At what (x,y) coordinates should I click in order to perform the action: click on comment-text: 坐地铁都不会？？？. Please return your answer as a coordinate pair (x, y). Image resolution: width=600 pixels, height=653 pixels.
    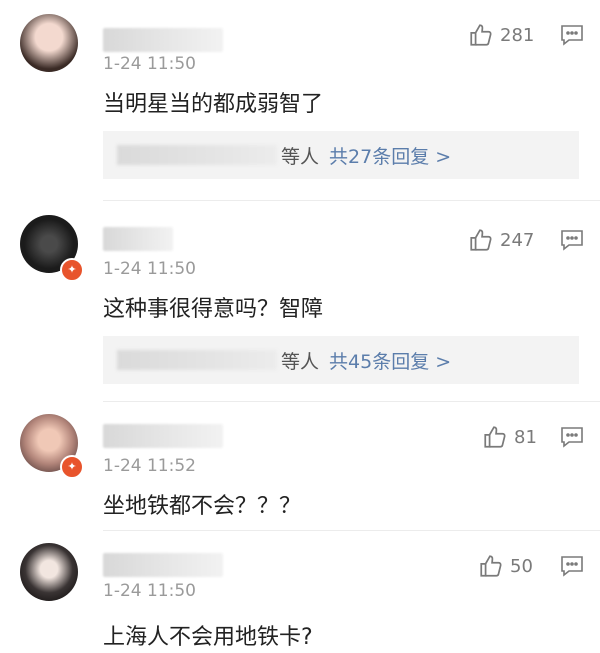
    Looking at the image, I should click on (202, 506).